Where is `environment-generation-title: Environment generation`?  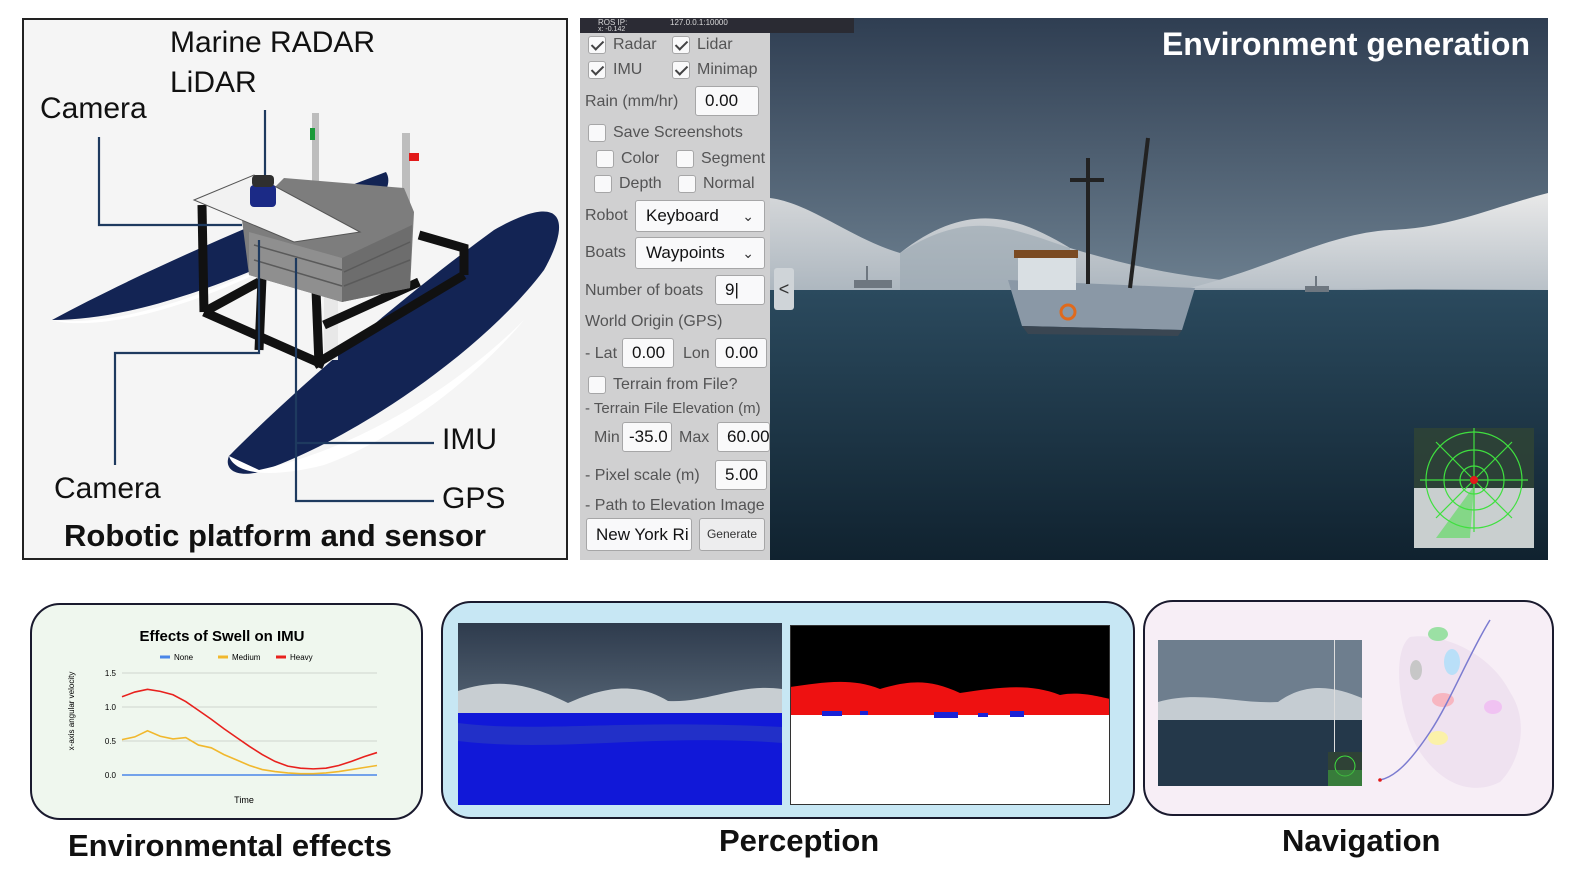 environment-generation-title: Environment generation is located at coordinates (1345, 44).